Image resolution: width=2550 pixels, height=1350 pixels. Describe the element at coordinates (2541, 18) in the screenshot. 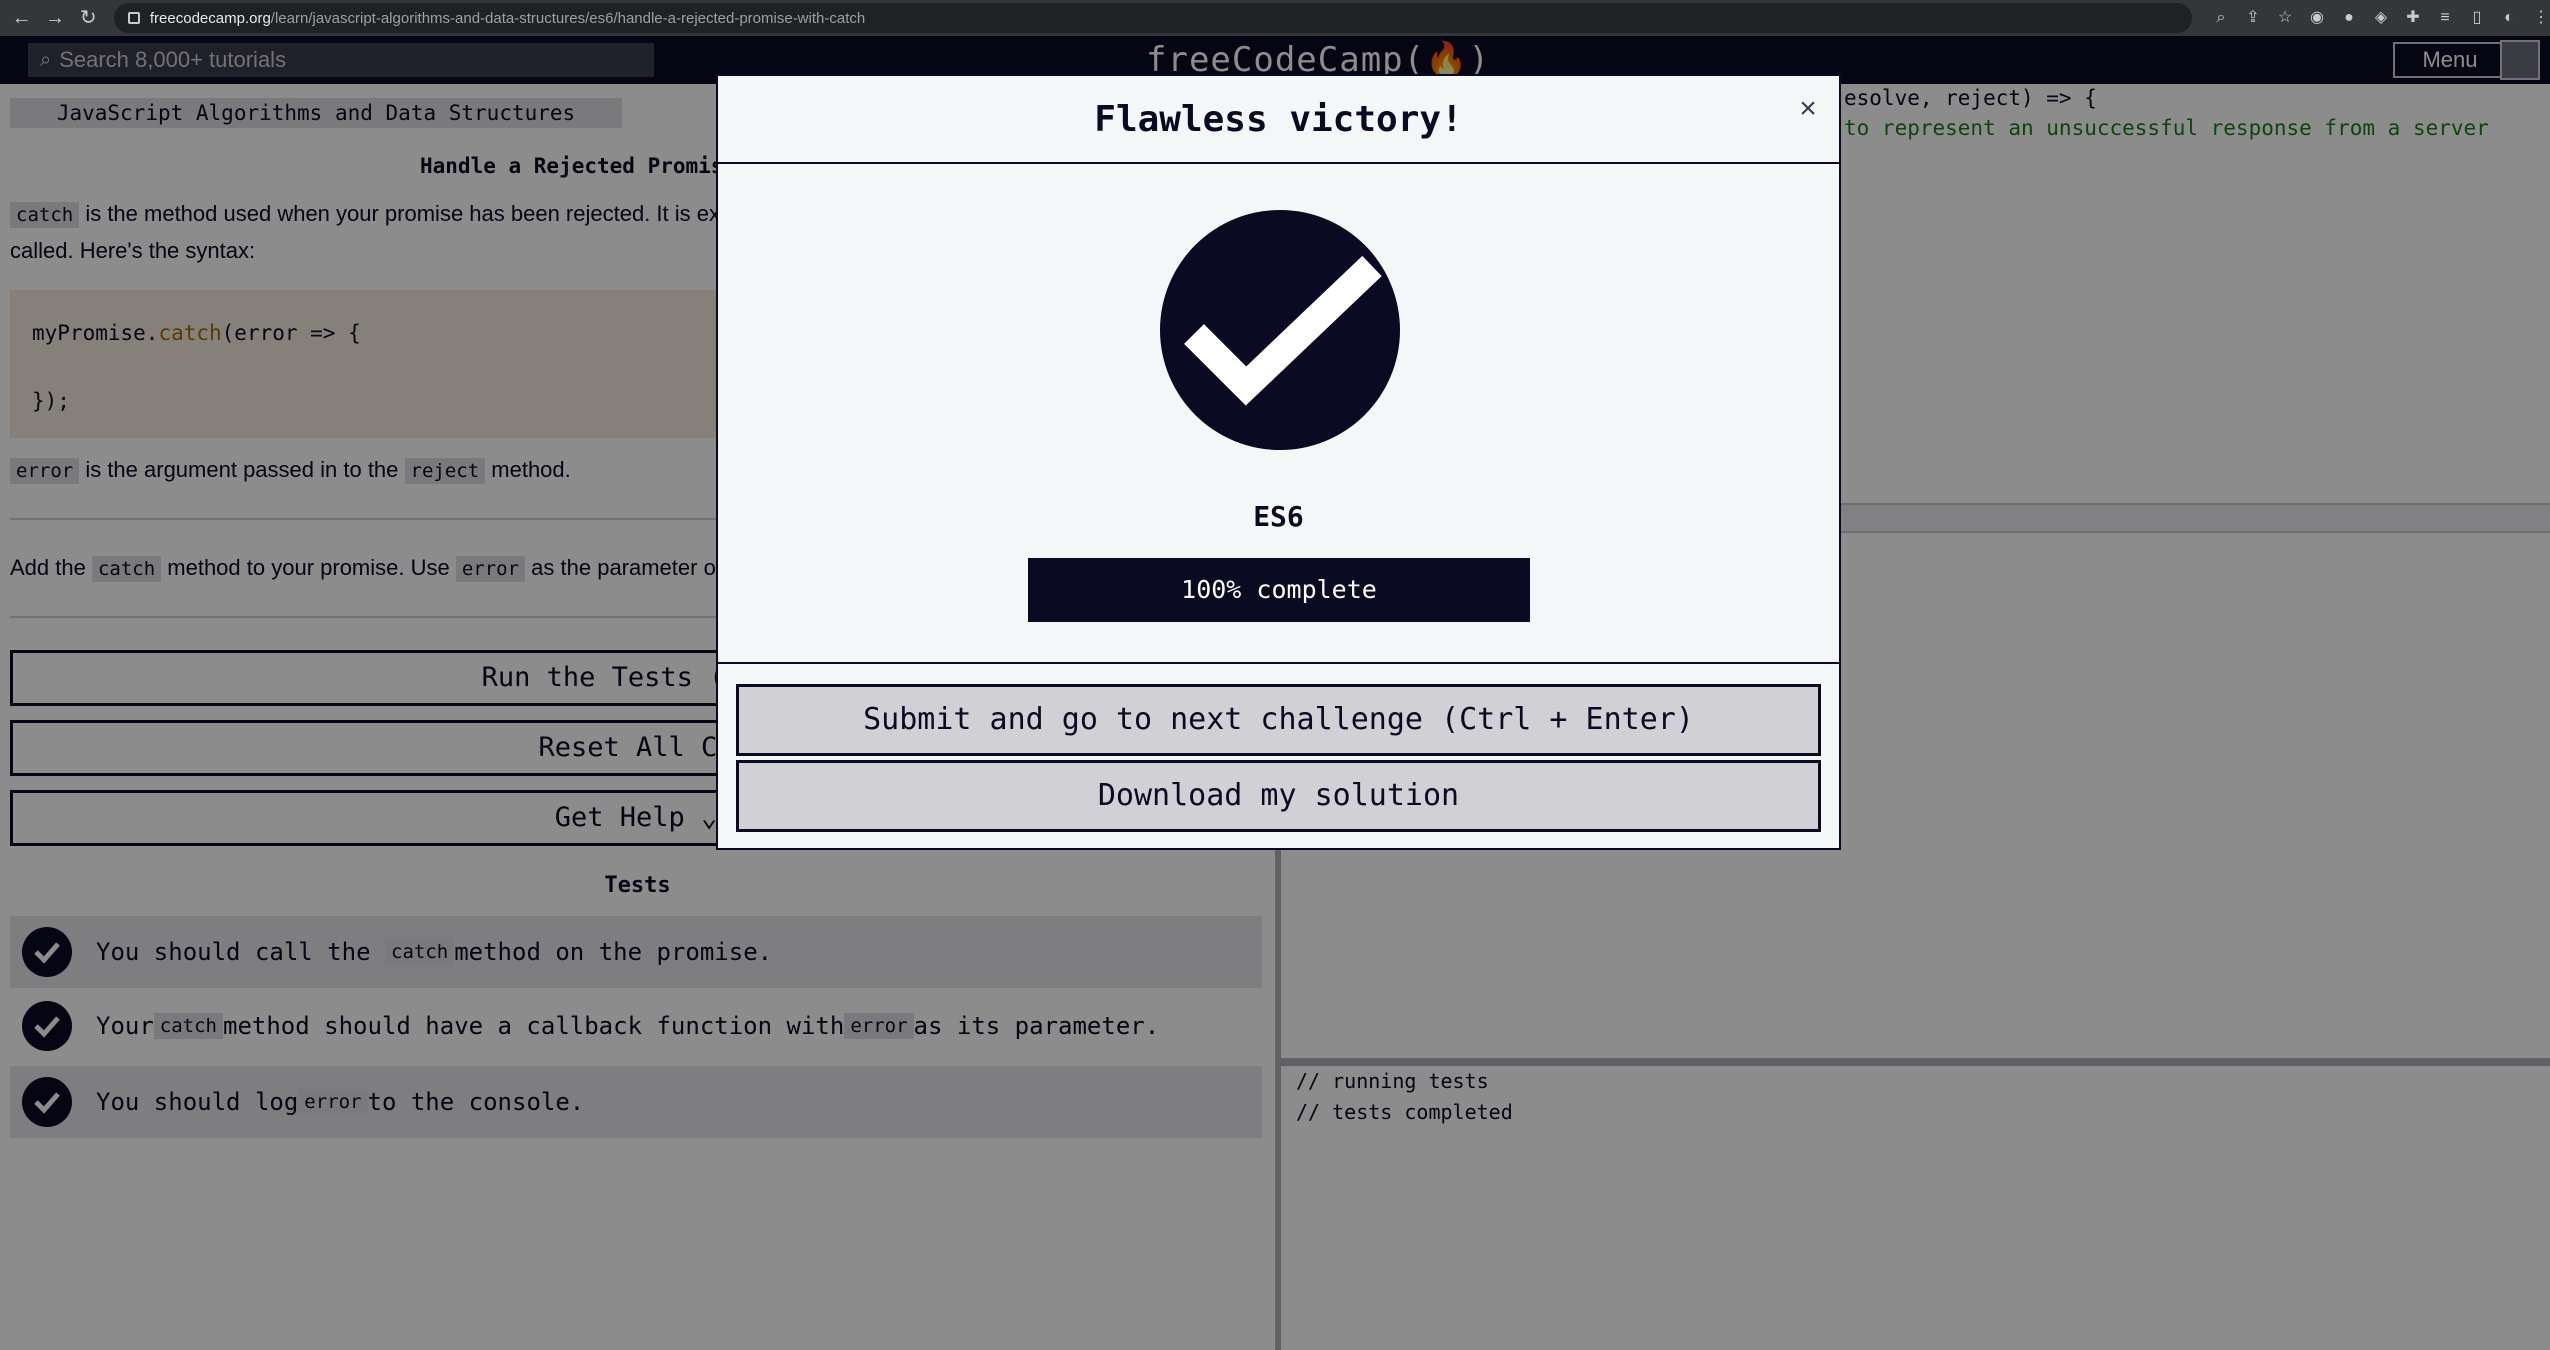

I see `kebab-menu-icon: ⋮` at that location.